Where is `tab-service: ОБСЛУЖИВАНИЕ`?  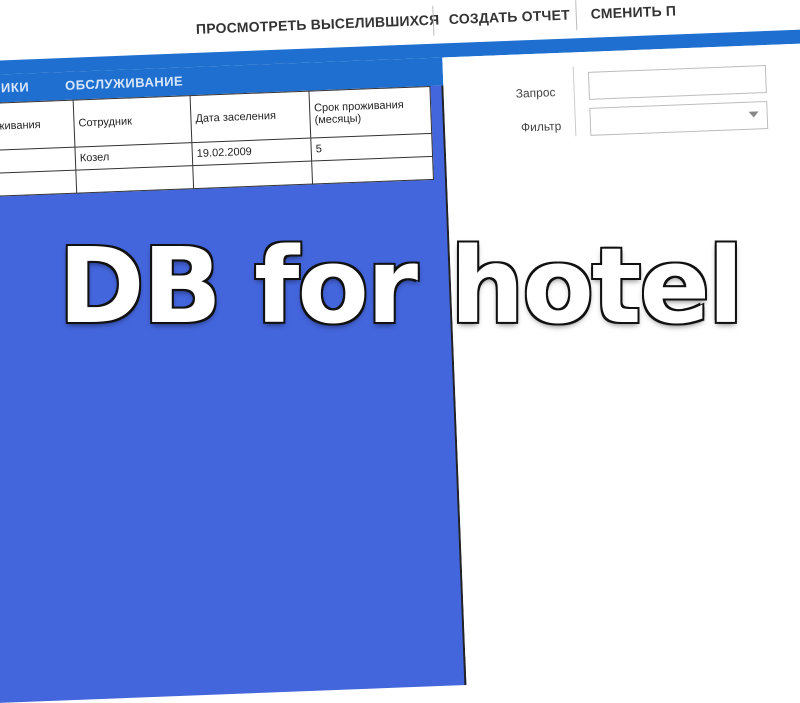 tab-service: ОБСЛУЖИВАНИЕ is located at coordinates (124, 83).